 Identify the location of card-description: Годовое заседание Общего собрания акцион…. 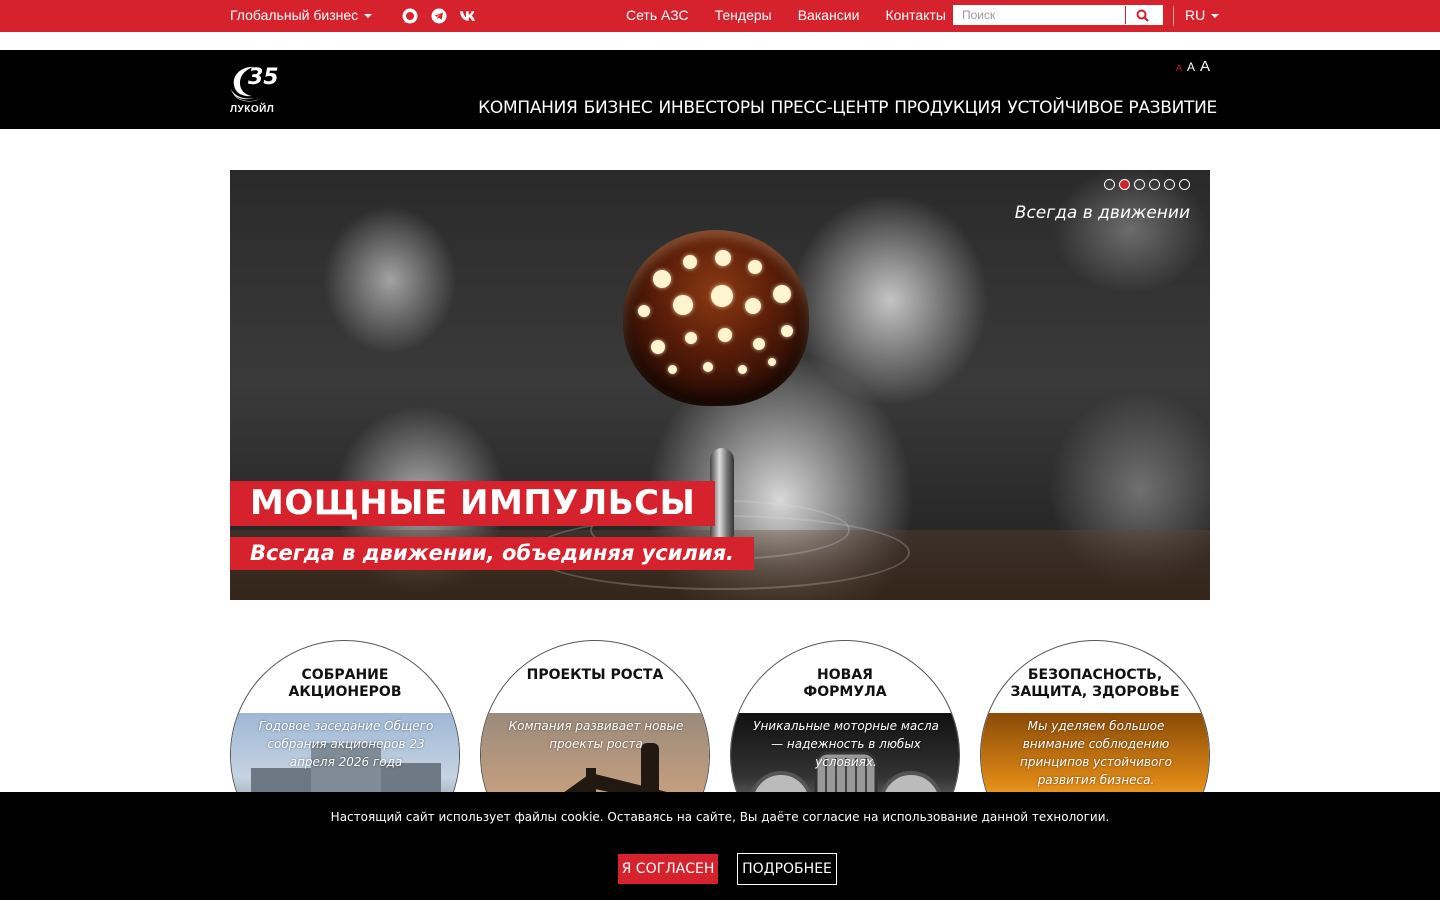
(346, 744).